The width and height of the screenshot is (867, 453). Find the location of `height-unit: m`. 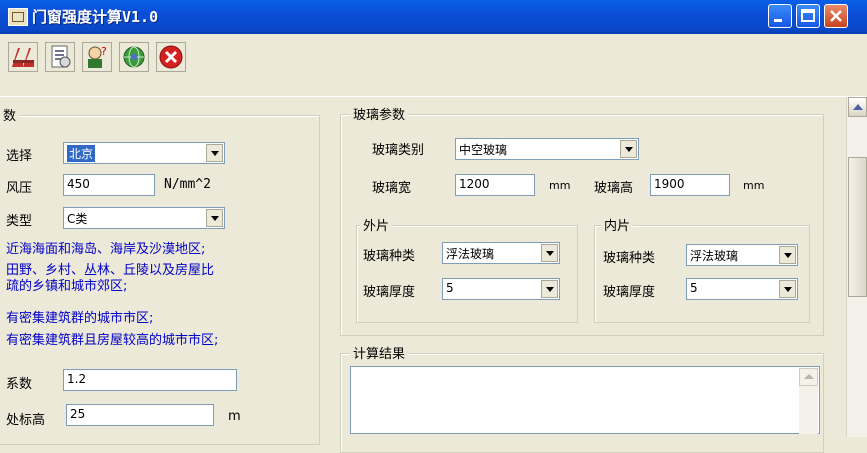

height-unit: m is located at coordinates (234, 416).